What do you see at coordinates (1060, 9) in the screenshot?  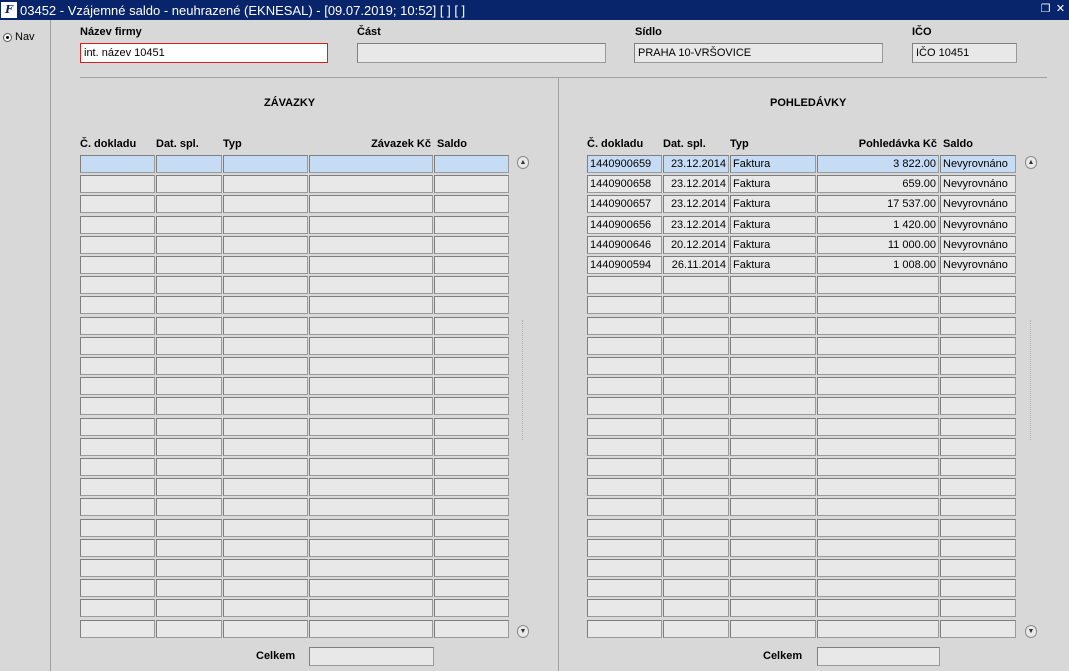 I see `close-icon: ✕` at bounding box center [1060, 9].